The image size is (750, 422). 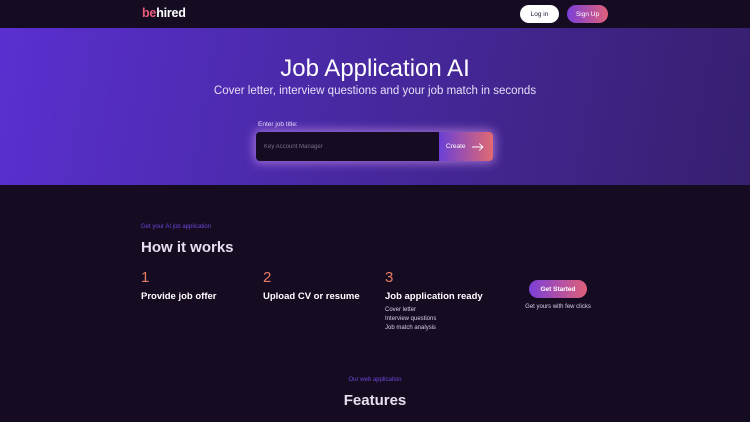 What do you see at coordinates (558, 307) in the screenshot?
I see `get-started-note: Get yours with few clicks` at bounding box center [558, 307].